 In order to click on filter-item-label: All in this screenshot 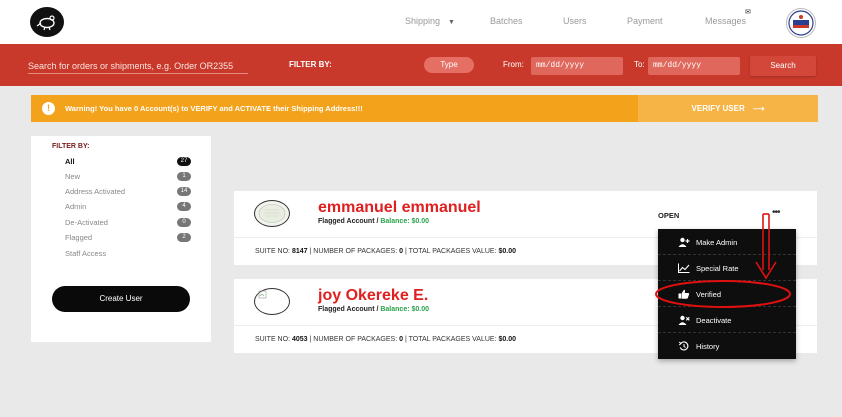, I will do `click(70, 161)`.